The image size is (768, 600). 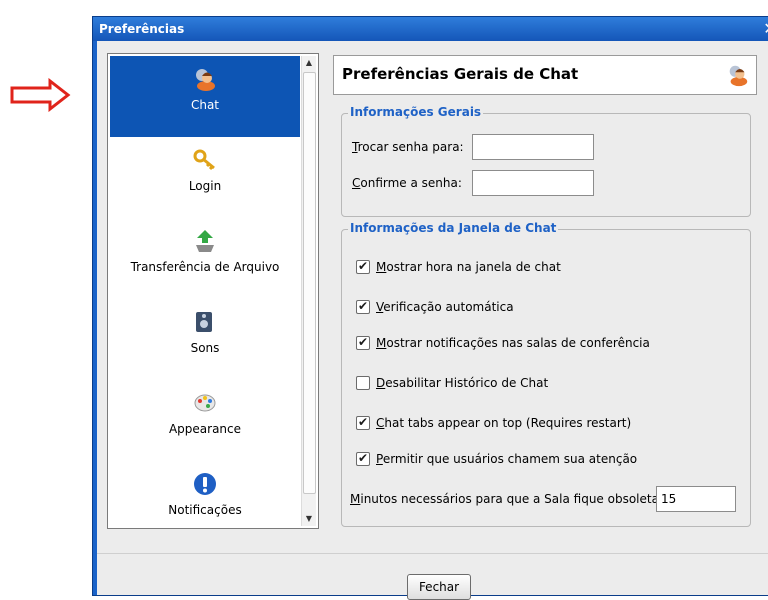 What do you see at coordinates (205, 429) in the screenshot?
I see `nav-item-label: Appearance` at bounding box center [205, 429].